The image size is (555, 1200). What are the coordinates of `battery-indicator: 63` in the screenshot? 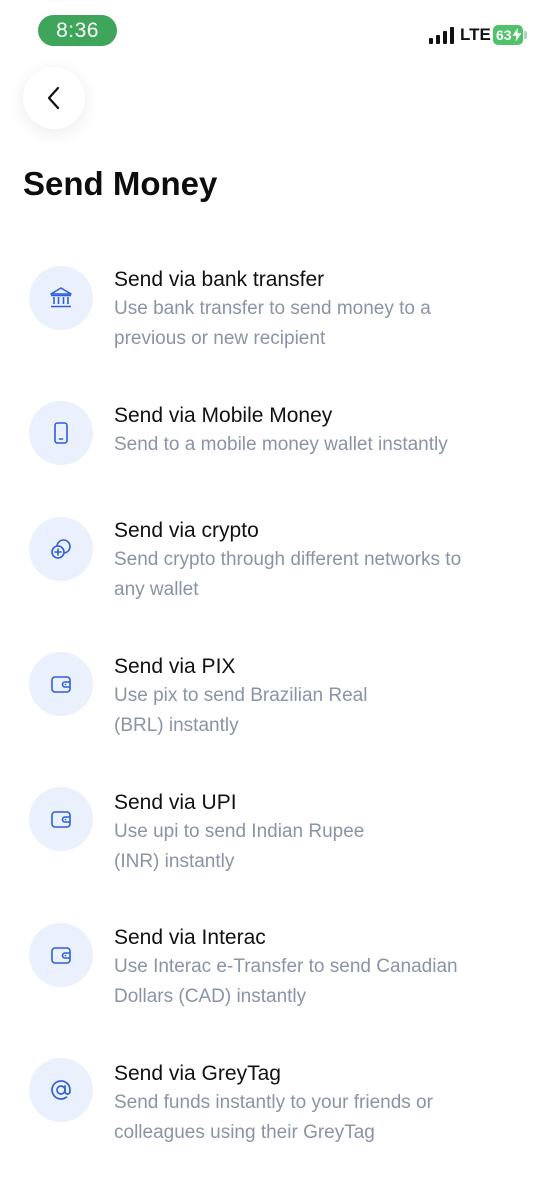 It's located at (510, 35).